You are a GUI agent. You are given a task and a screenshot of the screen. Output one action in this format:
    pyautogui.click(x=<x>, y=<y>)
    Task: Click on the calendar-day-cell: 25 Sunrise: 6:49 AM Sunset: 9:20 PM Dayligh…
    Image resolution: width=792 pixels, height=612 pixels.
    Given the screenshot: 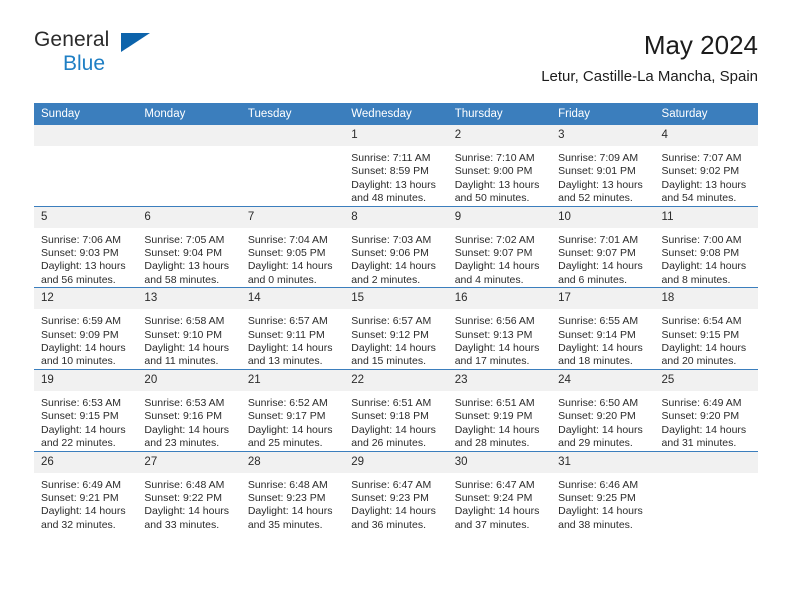 What is the action you would take?
    pyautogui.click(x=706, y=409)
    